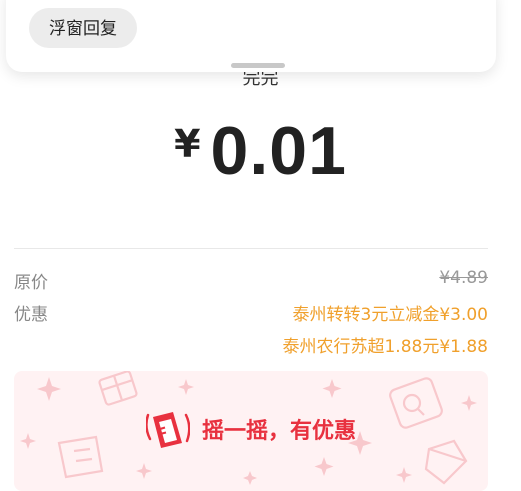  I want to click on currency-symbol: ¥, so click(187, 144).